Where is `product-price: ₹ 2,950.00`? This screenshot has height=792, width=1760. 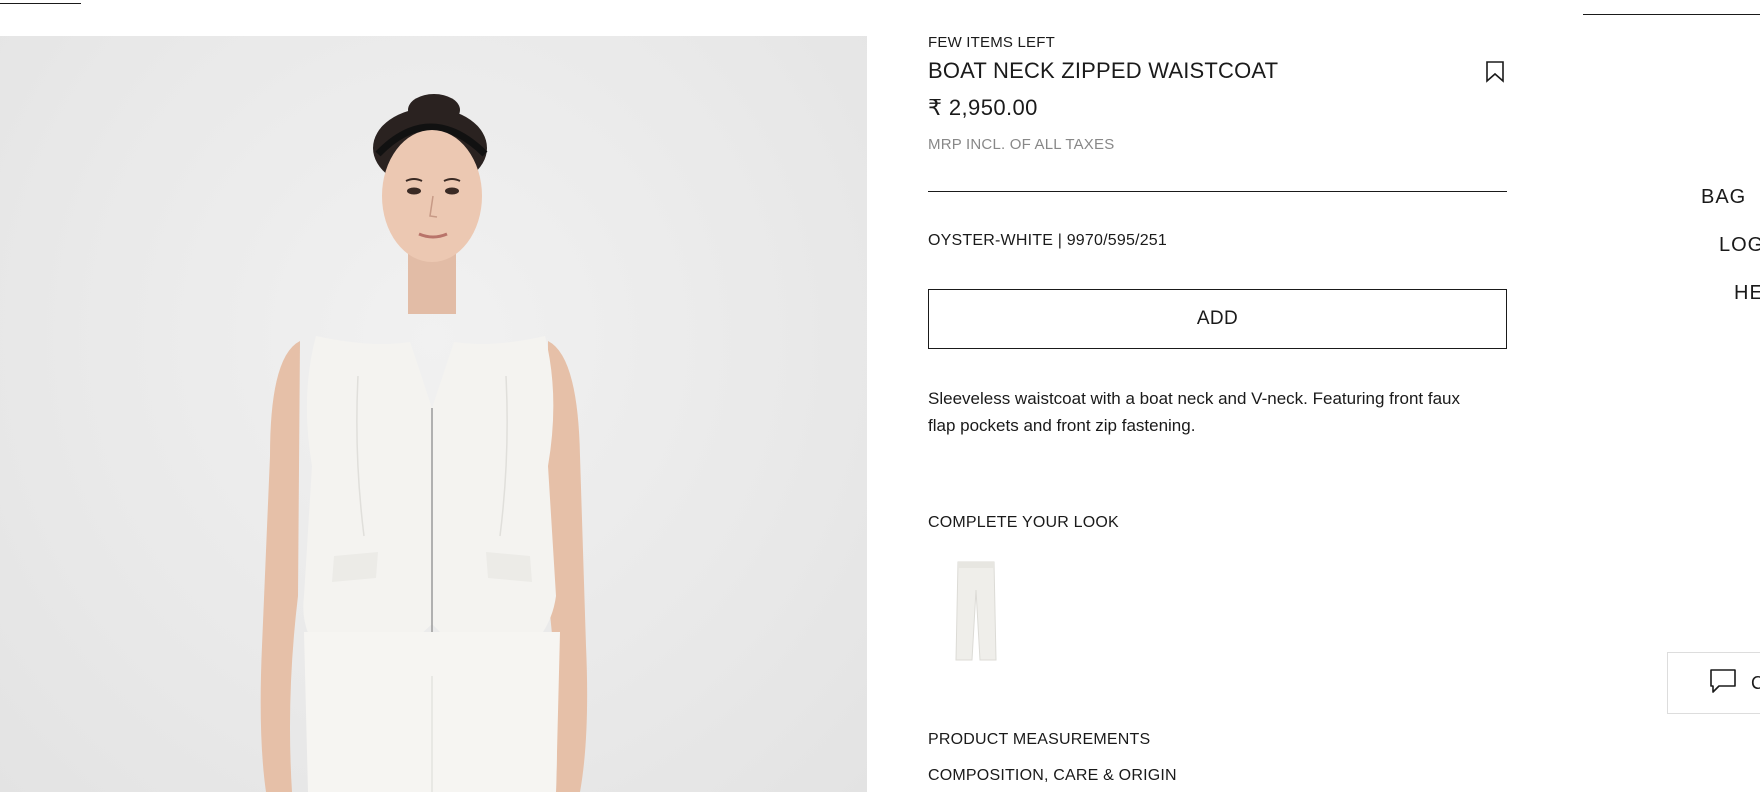
product-price: ₹ 2,950.00 is located at coordinates (983, 107).